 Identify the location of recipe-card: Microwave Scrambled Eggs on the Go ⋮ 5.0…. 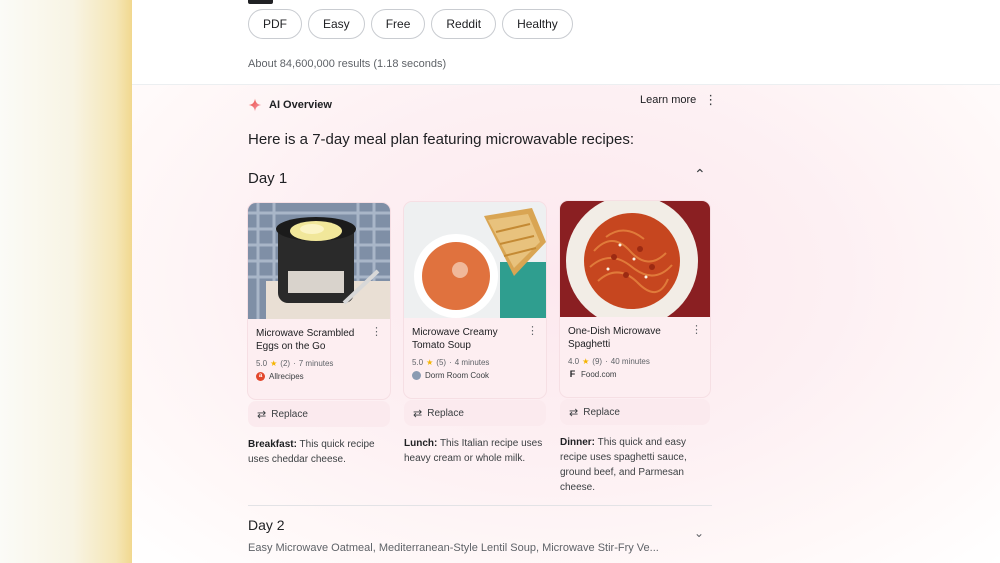
(319, 301).